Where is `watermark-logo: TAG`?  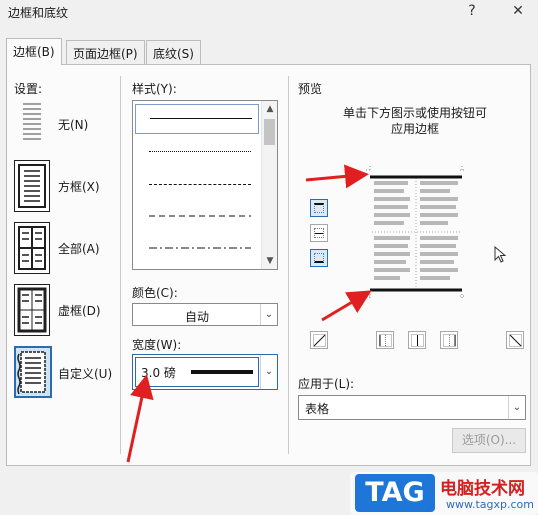 watermark-logo: TAG is located at coordinates (395, 493).